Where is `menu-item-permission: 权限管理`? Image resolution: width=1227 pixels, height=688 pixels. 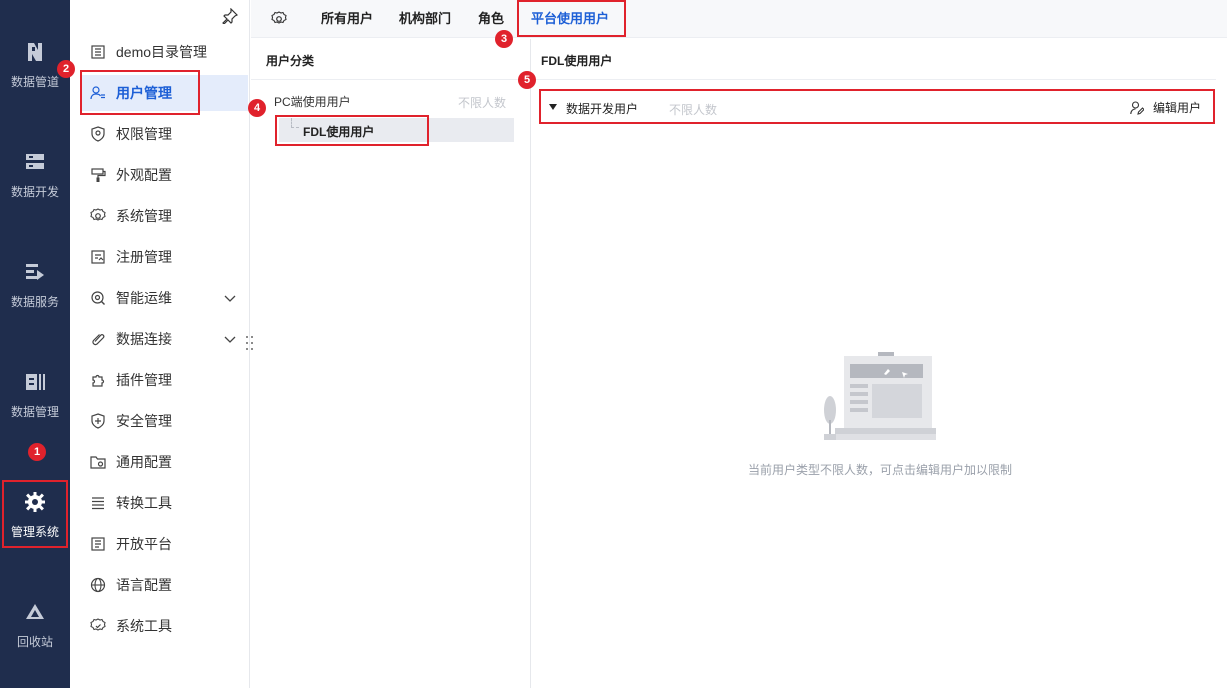 menu-item-permission: 权限管理 is located at coordinates (164, 134).